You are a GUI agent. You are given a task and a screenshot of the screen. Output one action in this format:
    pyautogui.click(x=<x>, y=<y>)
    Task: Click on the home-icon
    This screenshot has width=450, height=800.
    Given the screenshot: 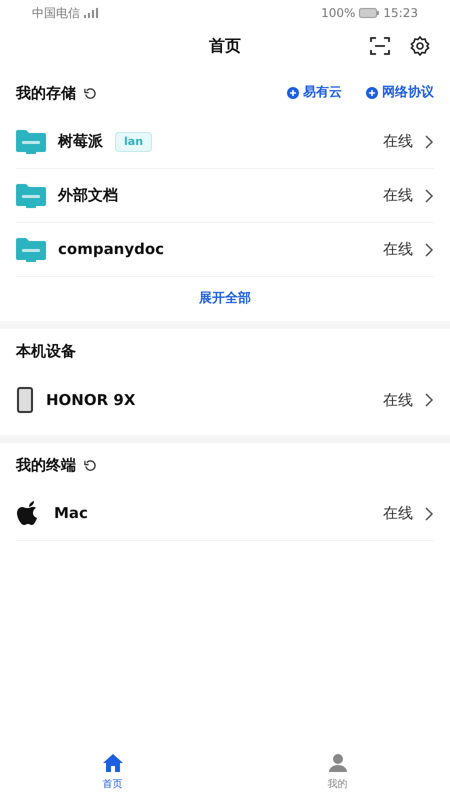 What is the action you would take?
    pyautogui.click(x=113, y=763)
    